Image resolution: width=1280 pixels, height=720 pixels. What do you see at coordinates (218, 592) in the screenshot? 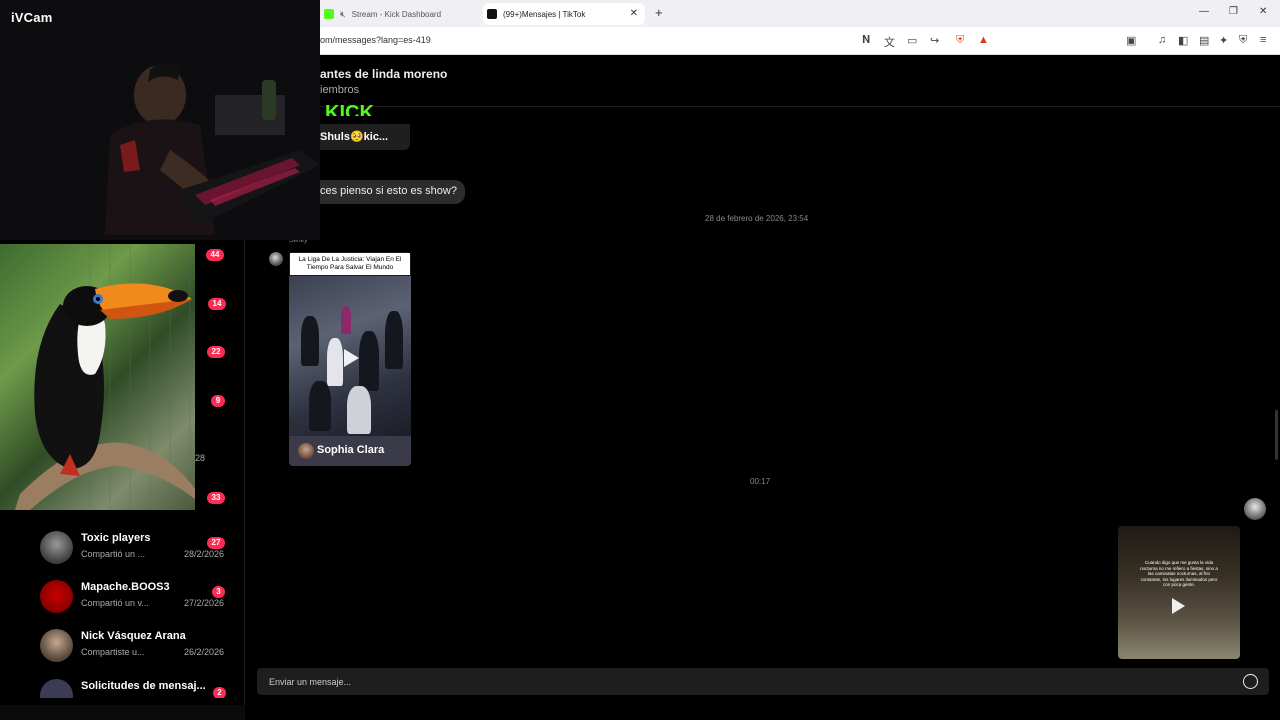
I see `unread-badge: 3` at bounding box center [218, 592].